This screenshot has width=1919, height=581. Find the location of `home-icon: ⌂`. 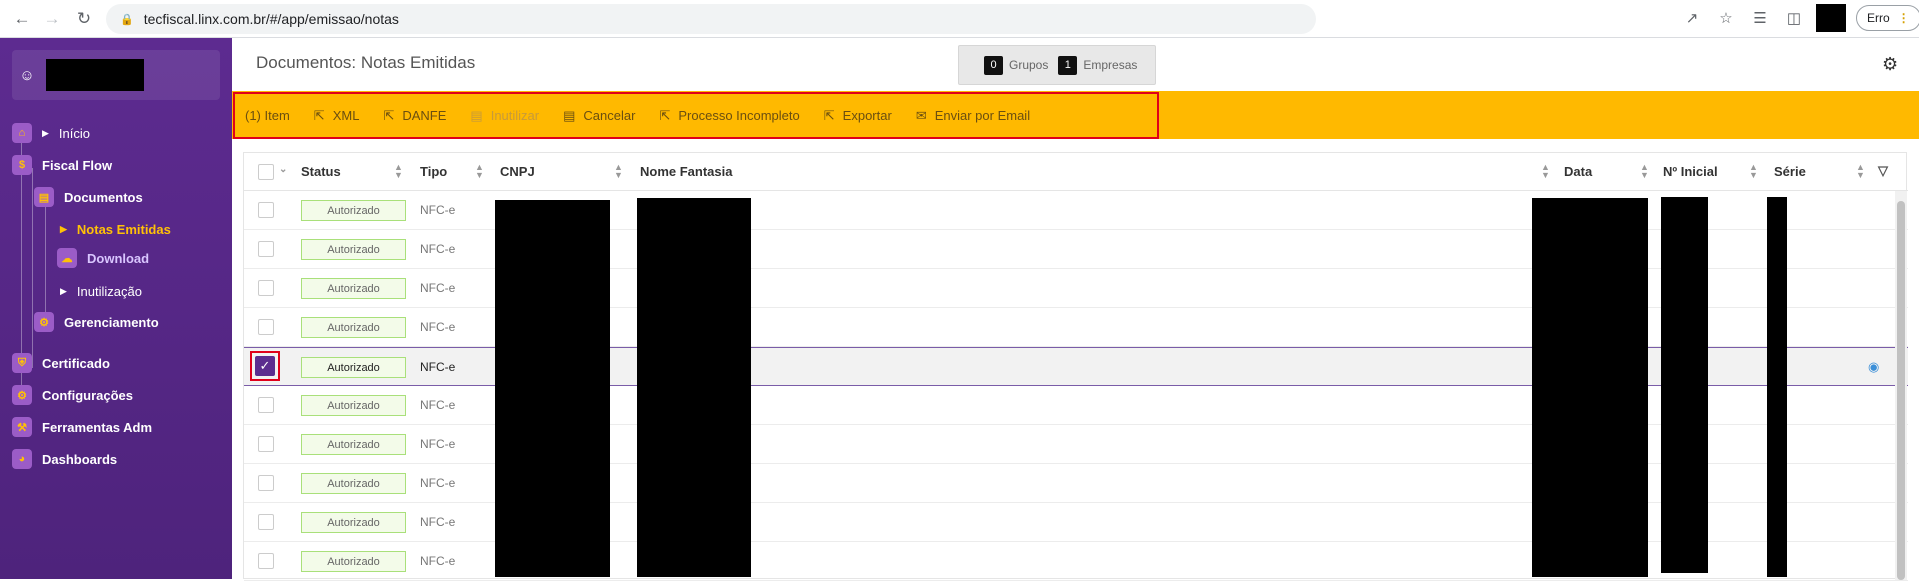

home-icon: ⌂ is located at coordinates (22, 133).